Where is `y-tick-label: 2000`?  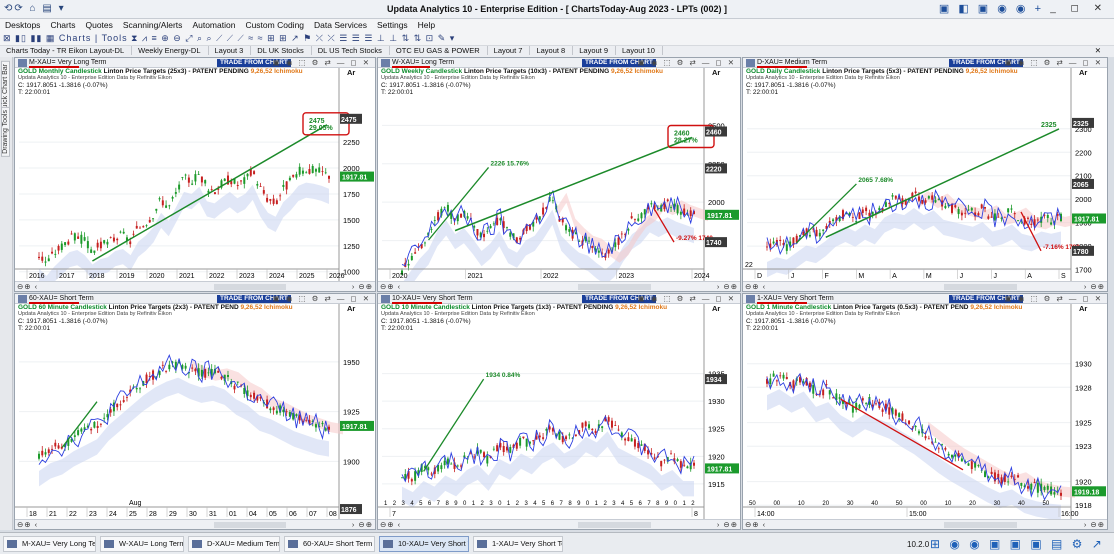
y-tick-label: 2000 is located at coordinates (716, 202).